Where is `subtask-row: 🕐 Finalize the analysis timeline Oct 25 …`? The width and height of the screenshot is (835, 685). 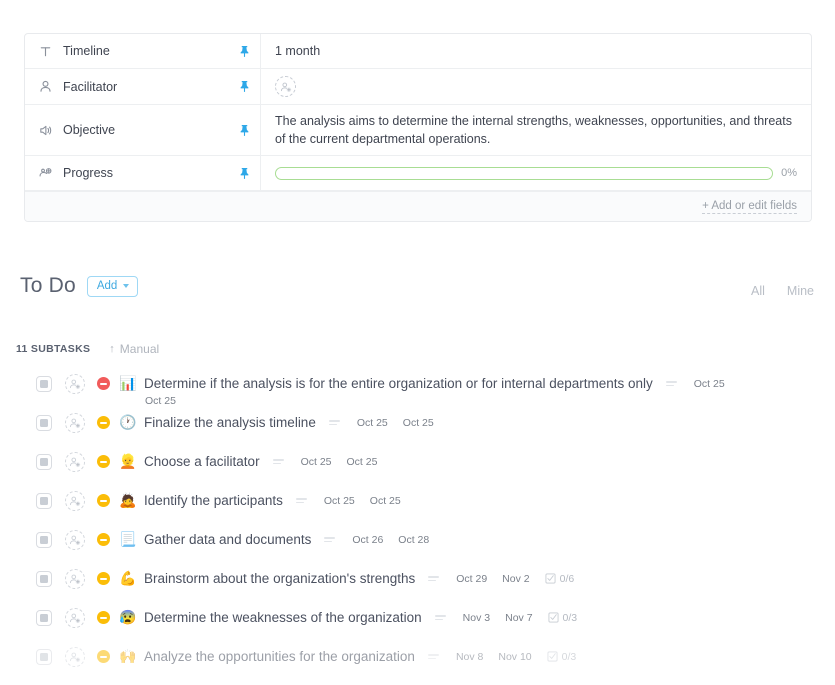
subtask-row: 🕐 Finalize the analysis timeline Oct 25 … is located at coordinates (417, 432).